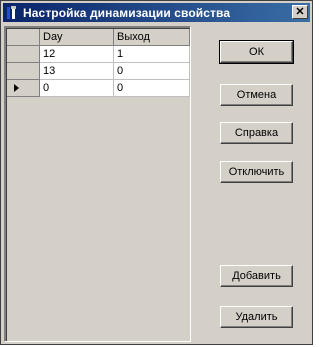 The width and height of the screenshot is (320, 347). I want to click on app-icon, so click(12, 12).